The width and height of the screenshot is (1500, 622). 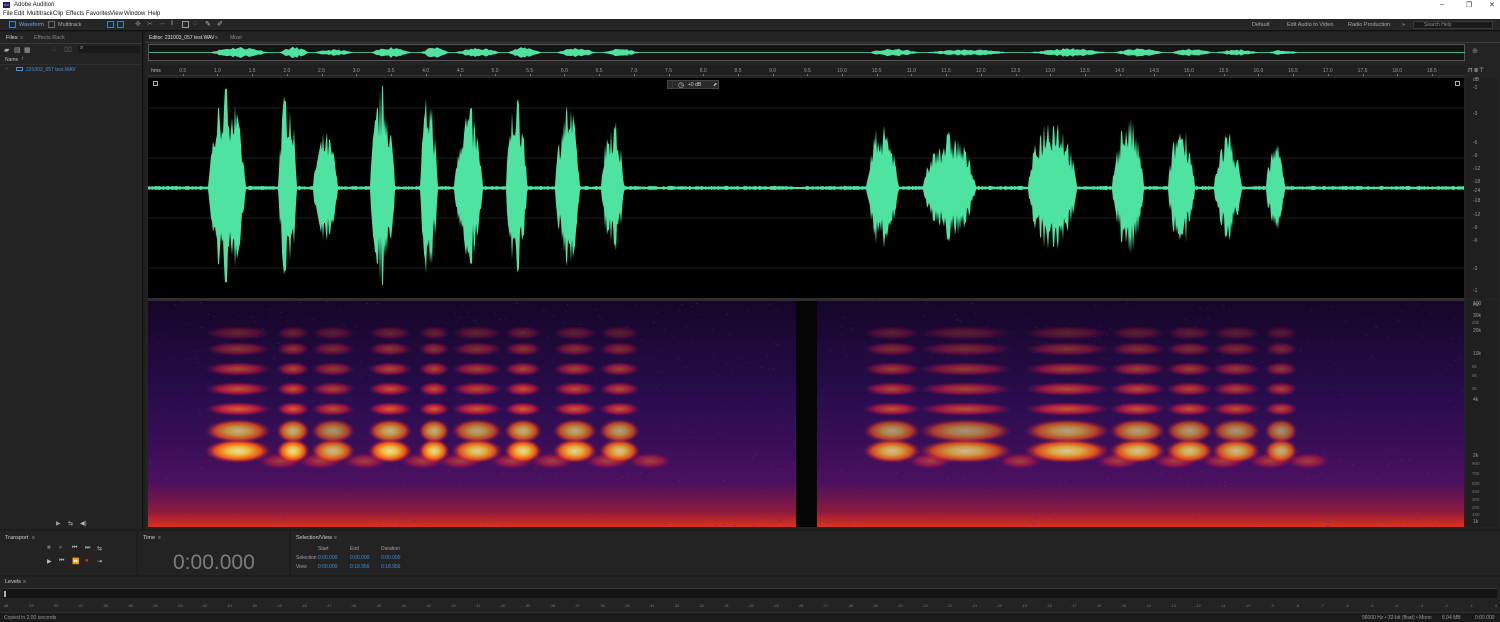 I want to click on loop-preview-icon: ⇆, so click(x=70, y=523).